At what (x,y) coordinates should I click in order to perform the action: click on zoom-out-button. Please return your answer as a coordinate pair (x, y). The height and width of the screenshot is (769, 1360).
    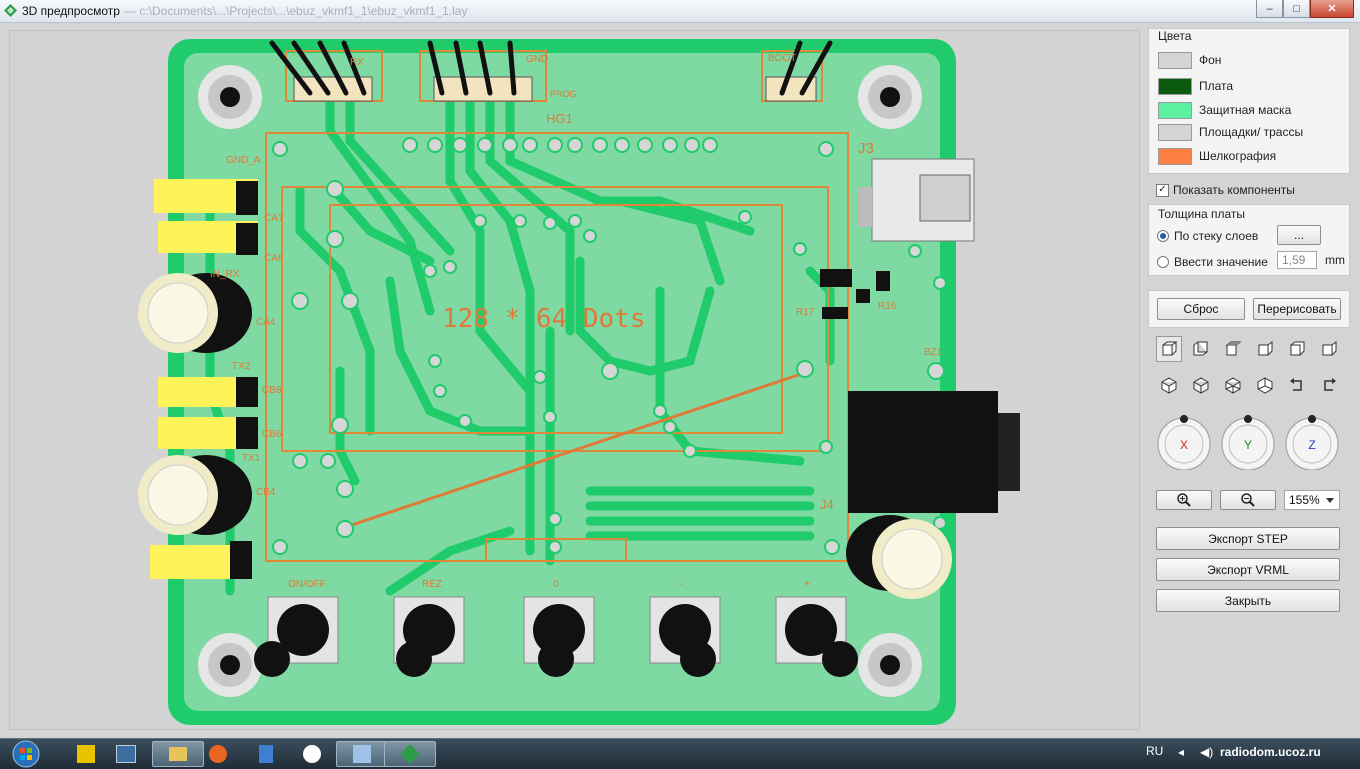
    Looking at the image, I should click on (1248, 500).